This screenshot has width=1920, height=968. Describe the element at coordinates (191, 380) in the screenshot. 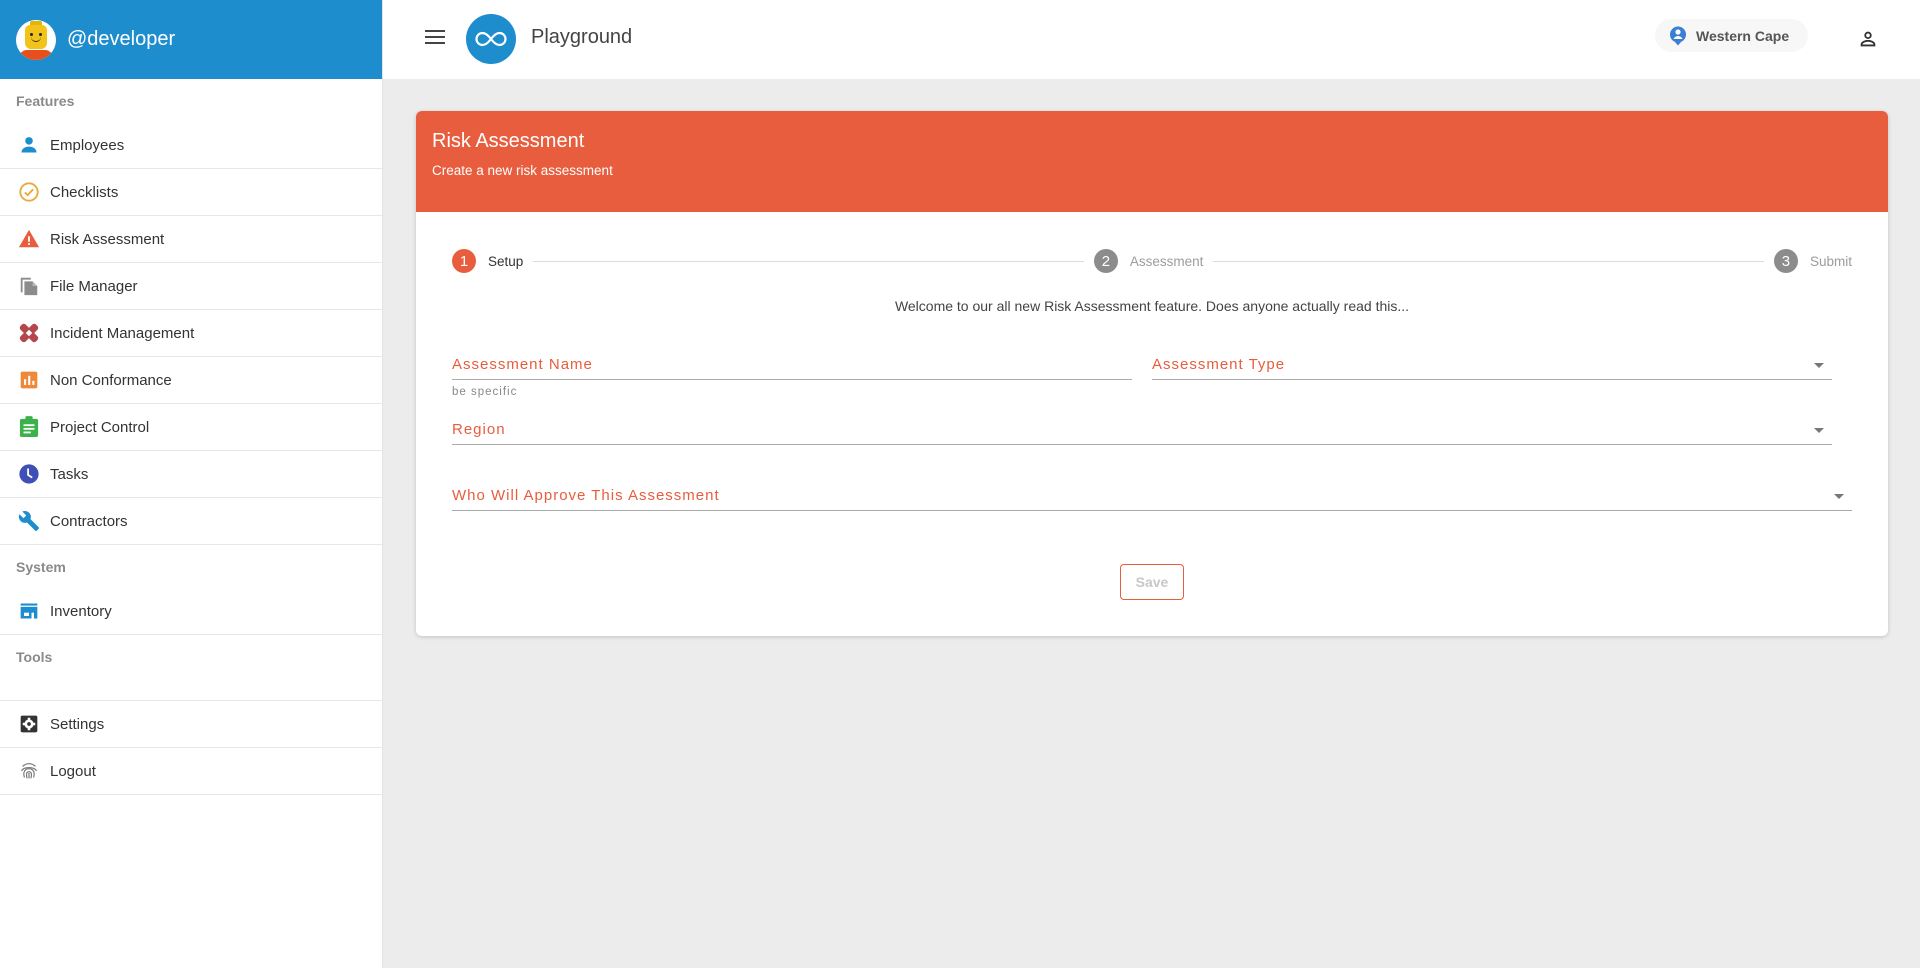

I see `sidebar-item-non-conformance: Non Conformance` at that location.